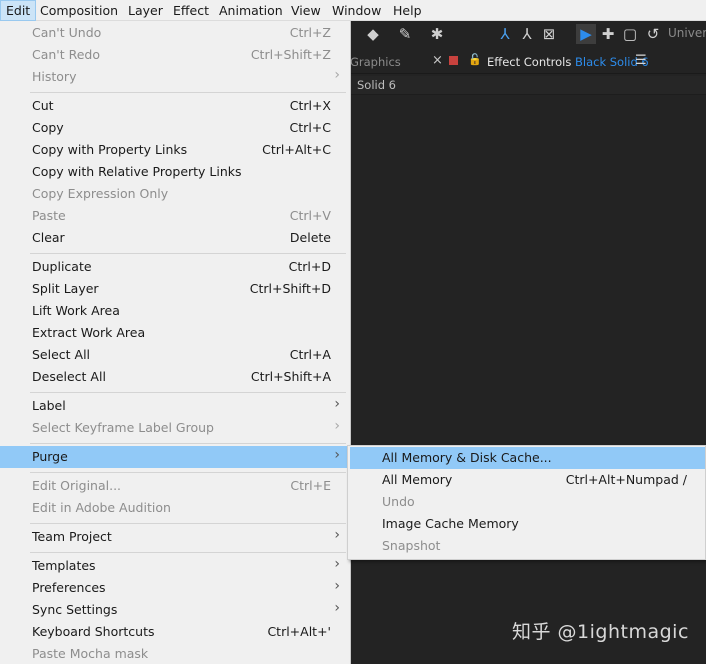 The image size is (706, 664). What do you see at coordinates (299, 631) in the screenshot?
I see `menu-item-shortcut: Ctrl+Alt+'` at bounding box center [299, 631].